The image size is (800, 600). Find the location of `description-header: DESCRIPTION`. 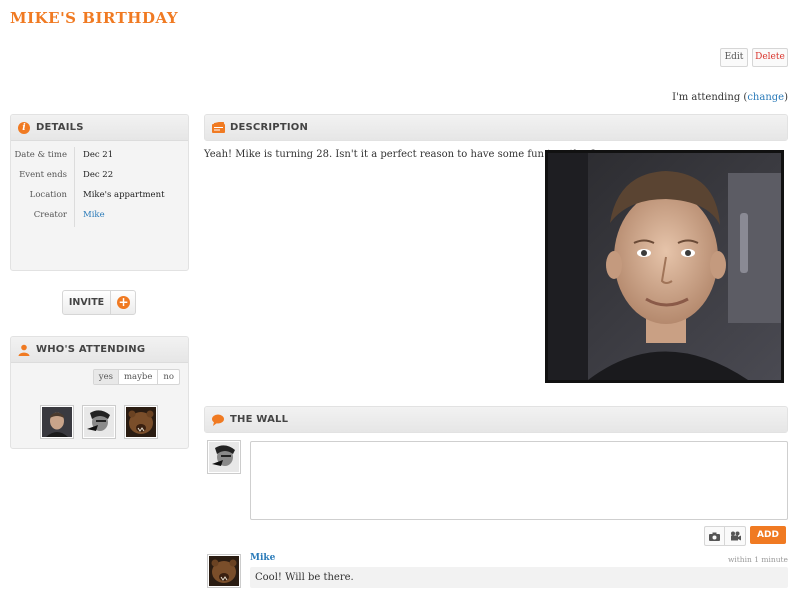

description-header: DESCRIPTION is located at coordinates (496, 127).